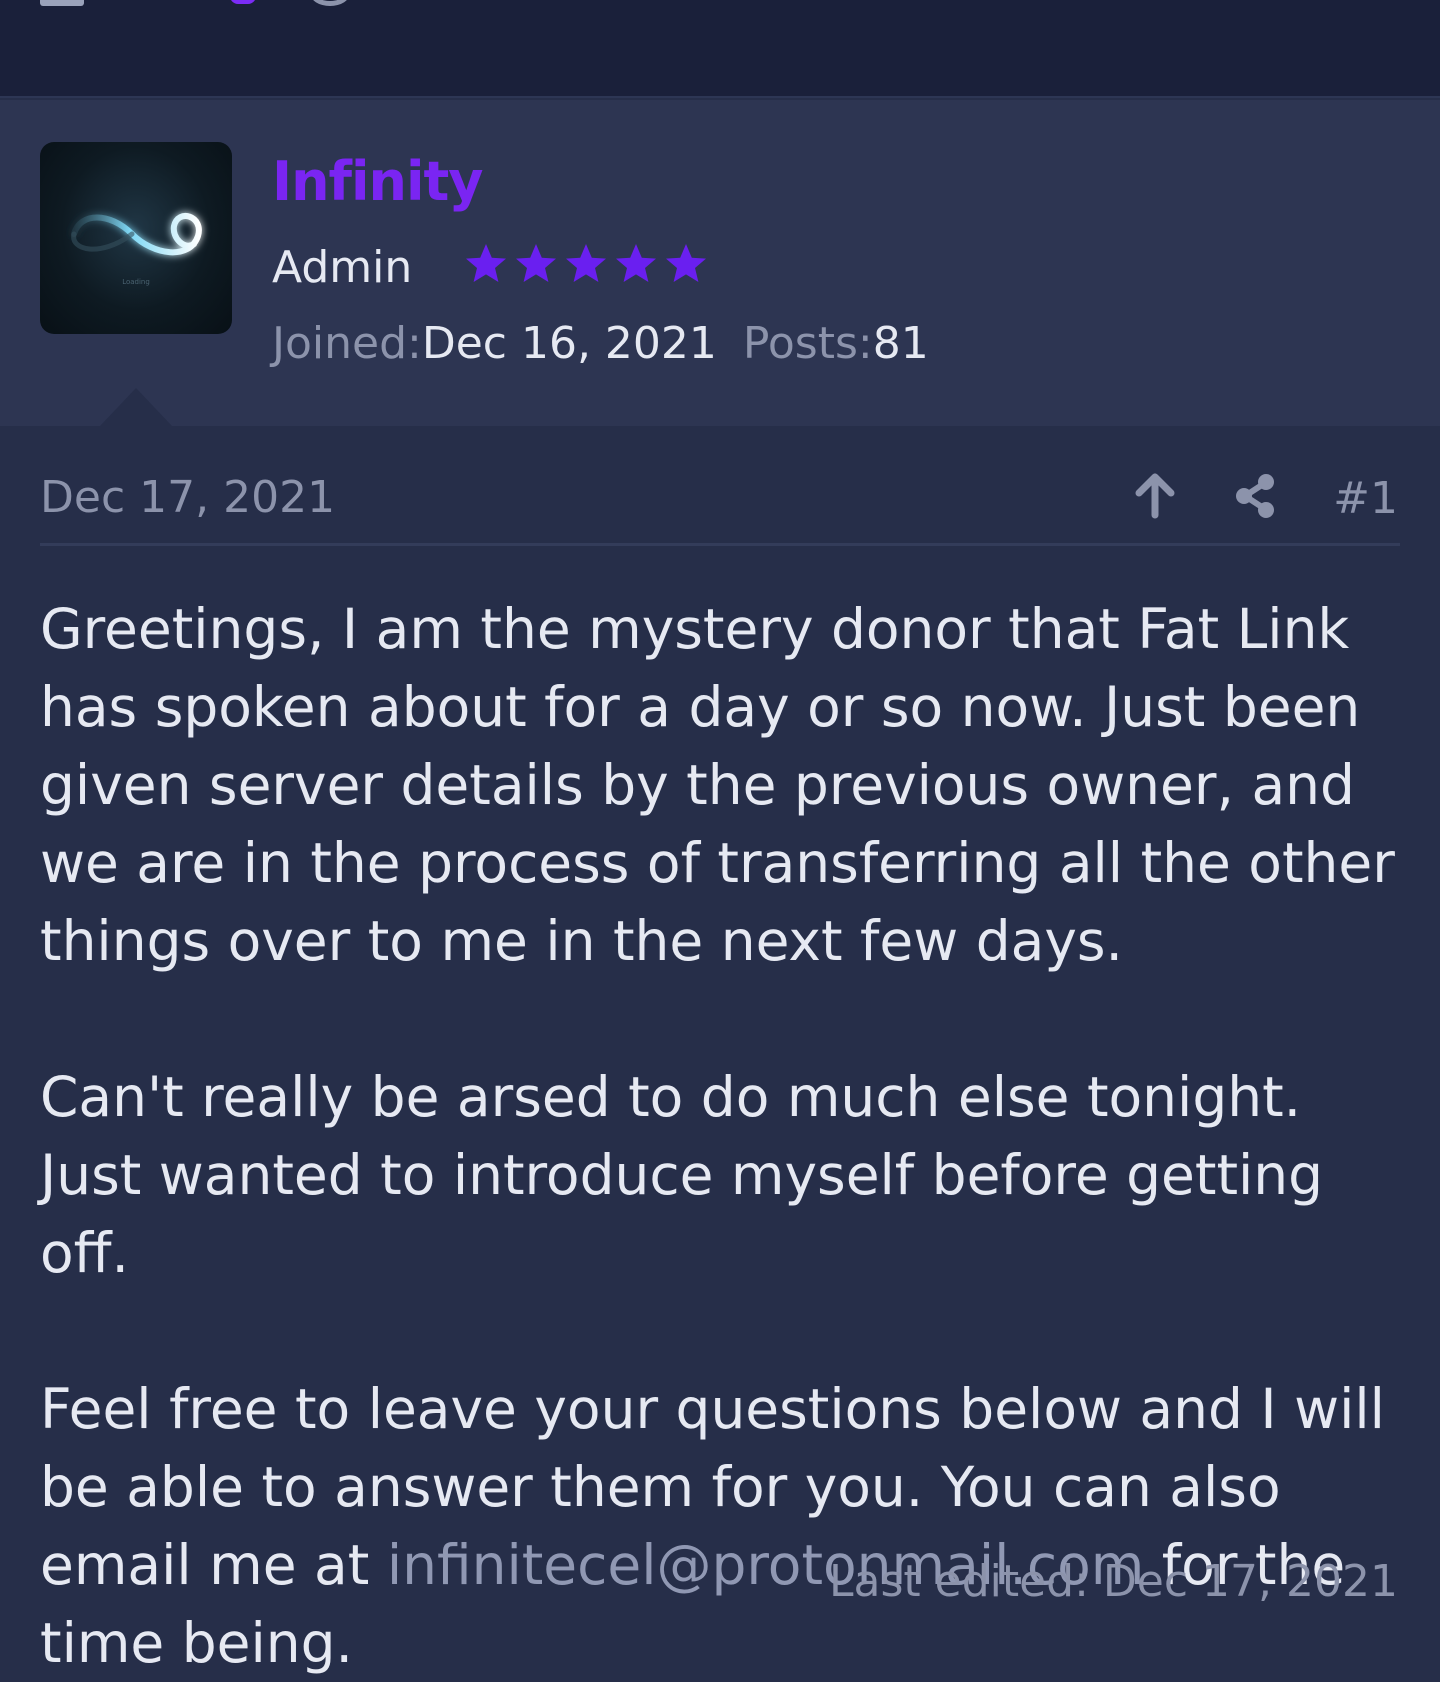 The image size is (1440, 1682). Describe the element at coordinates (1255, 498) in the screenshot. I see `share-icon` at that location.